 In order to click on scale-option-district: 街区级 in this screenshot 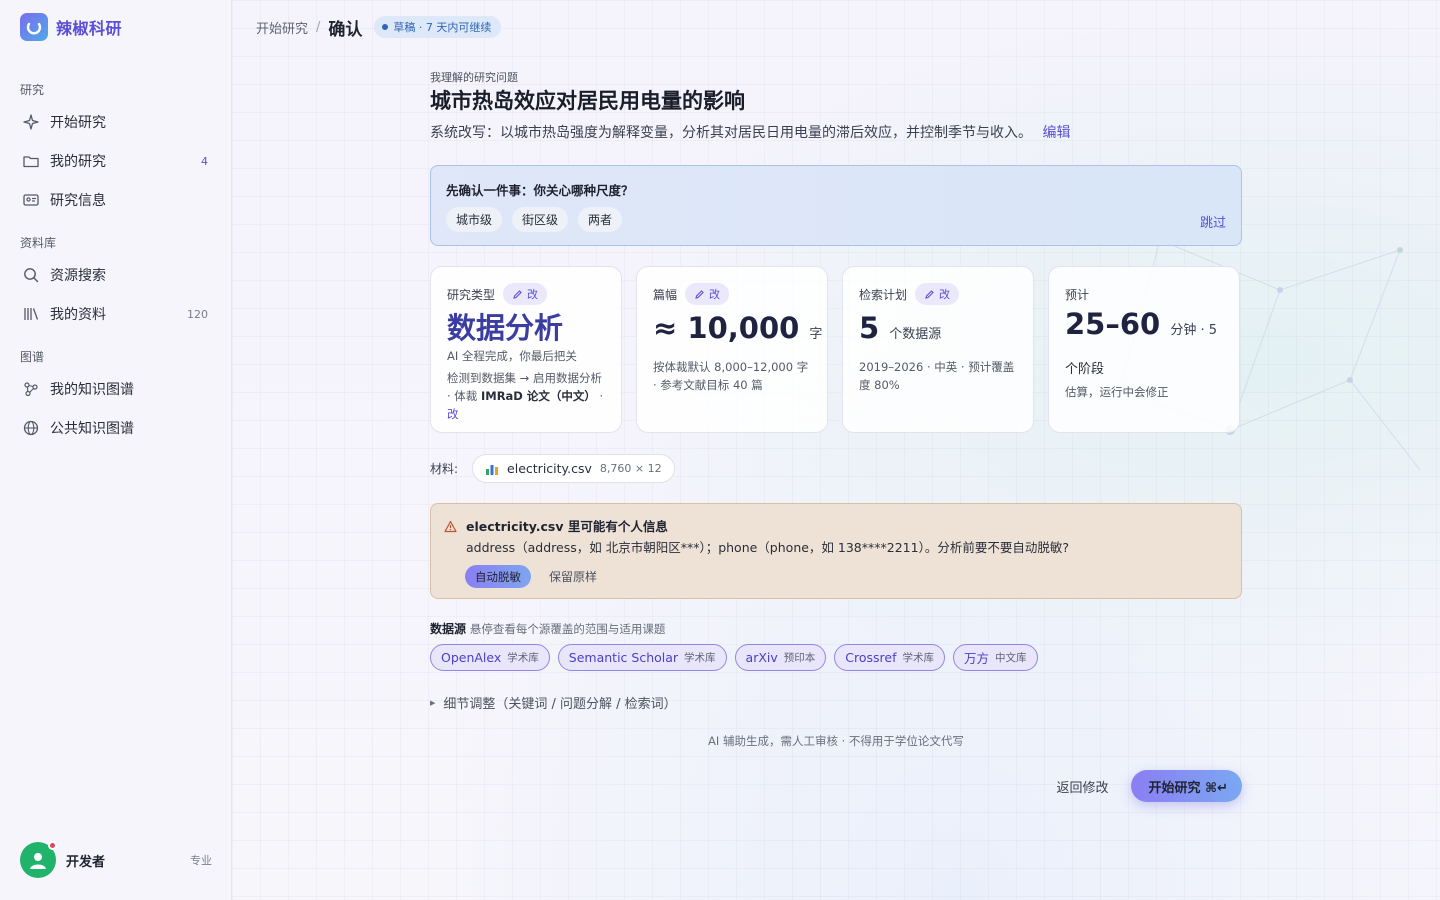, I will do `click(540, 219)`.